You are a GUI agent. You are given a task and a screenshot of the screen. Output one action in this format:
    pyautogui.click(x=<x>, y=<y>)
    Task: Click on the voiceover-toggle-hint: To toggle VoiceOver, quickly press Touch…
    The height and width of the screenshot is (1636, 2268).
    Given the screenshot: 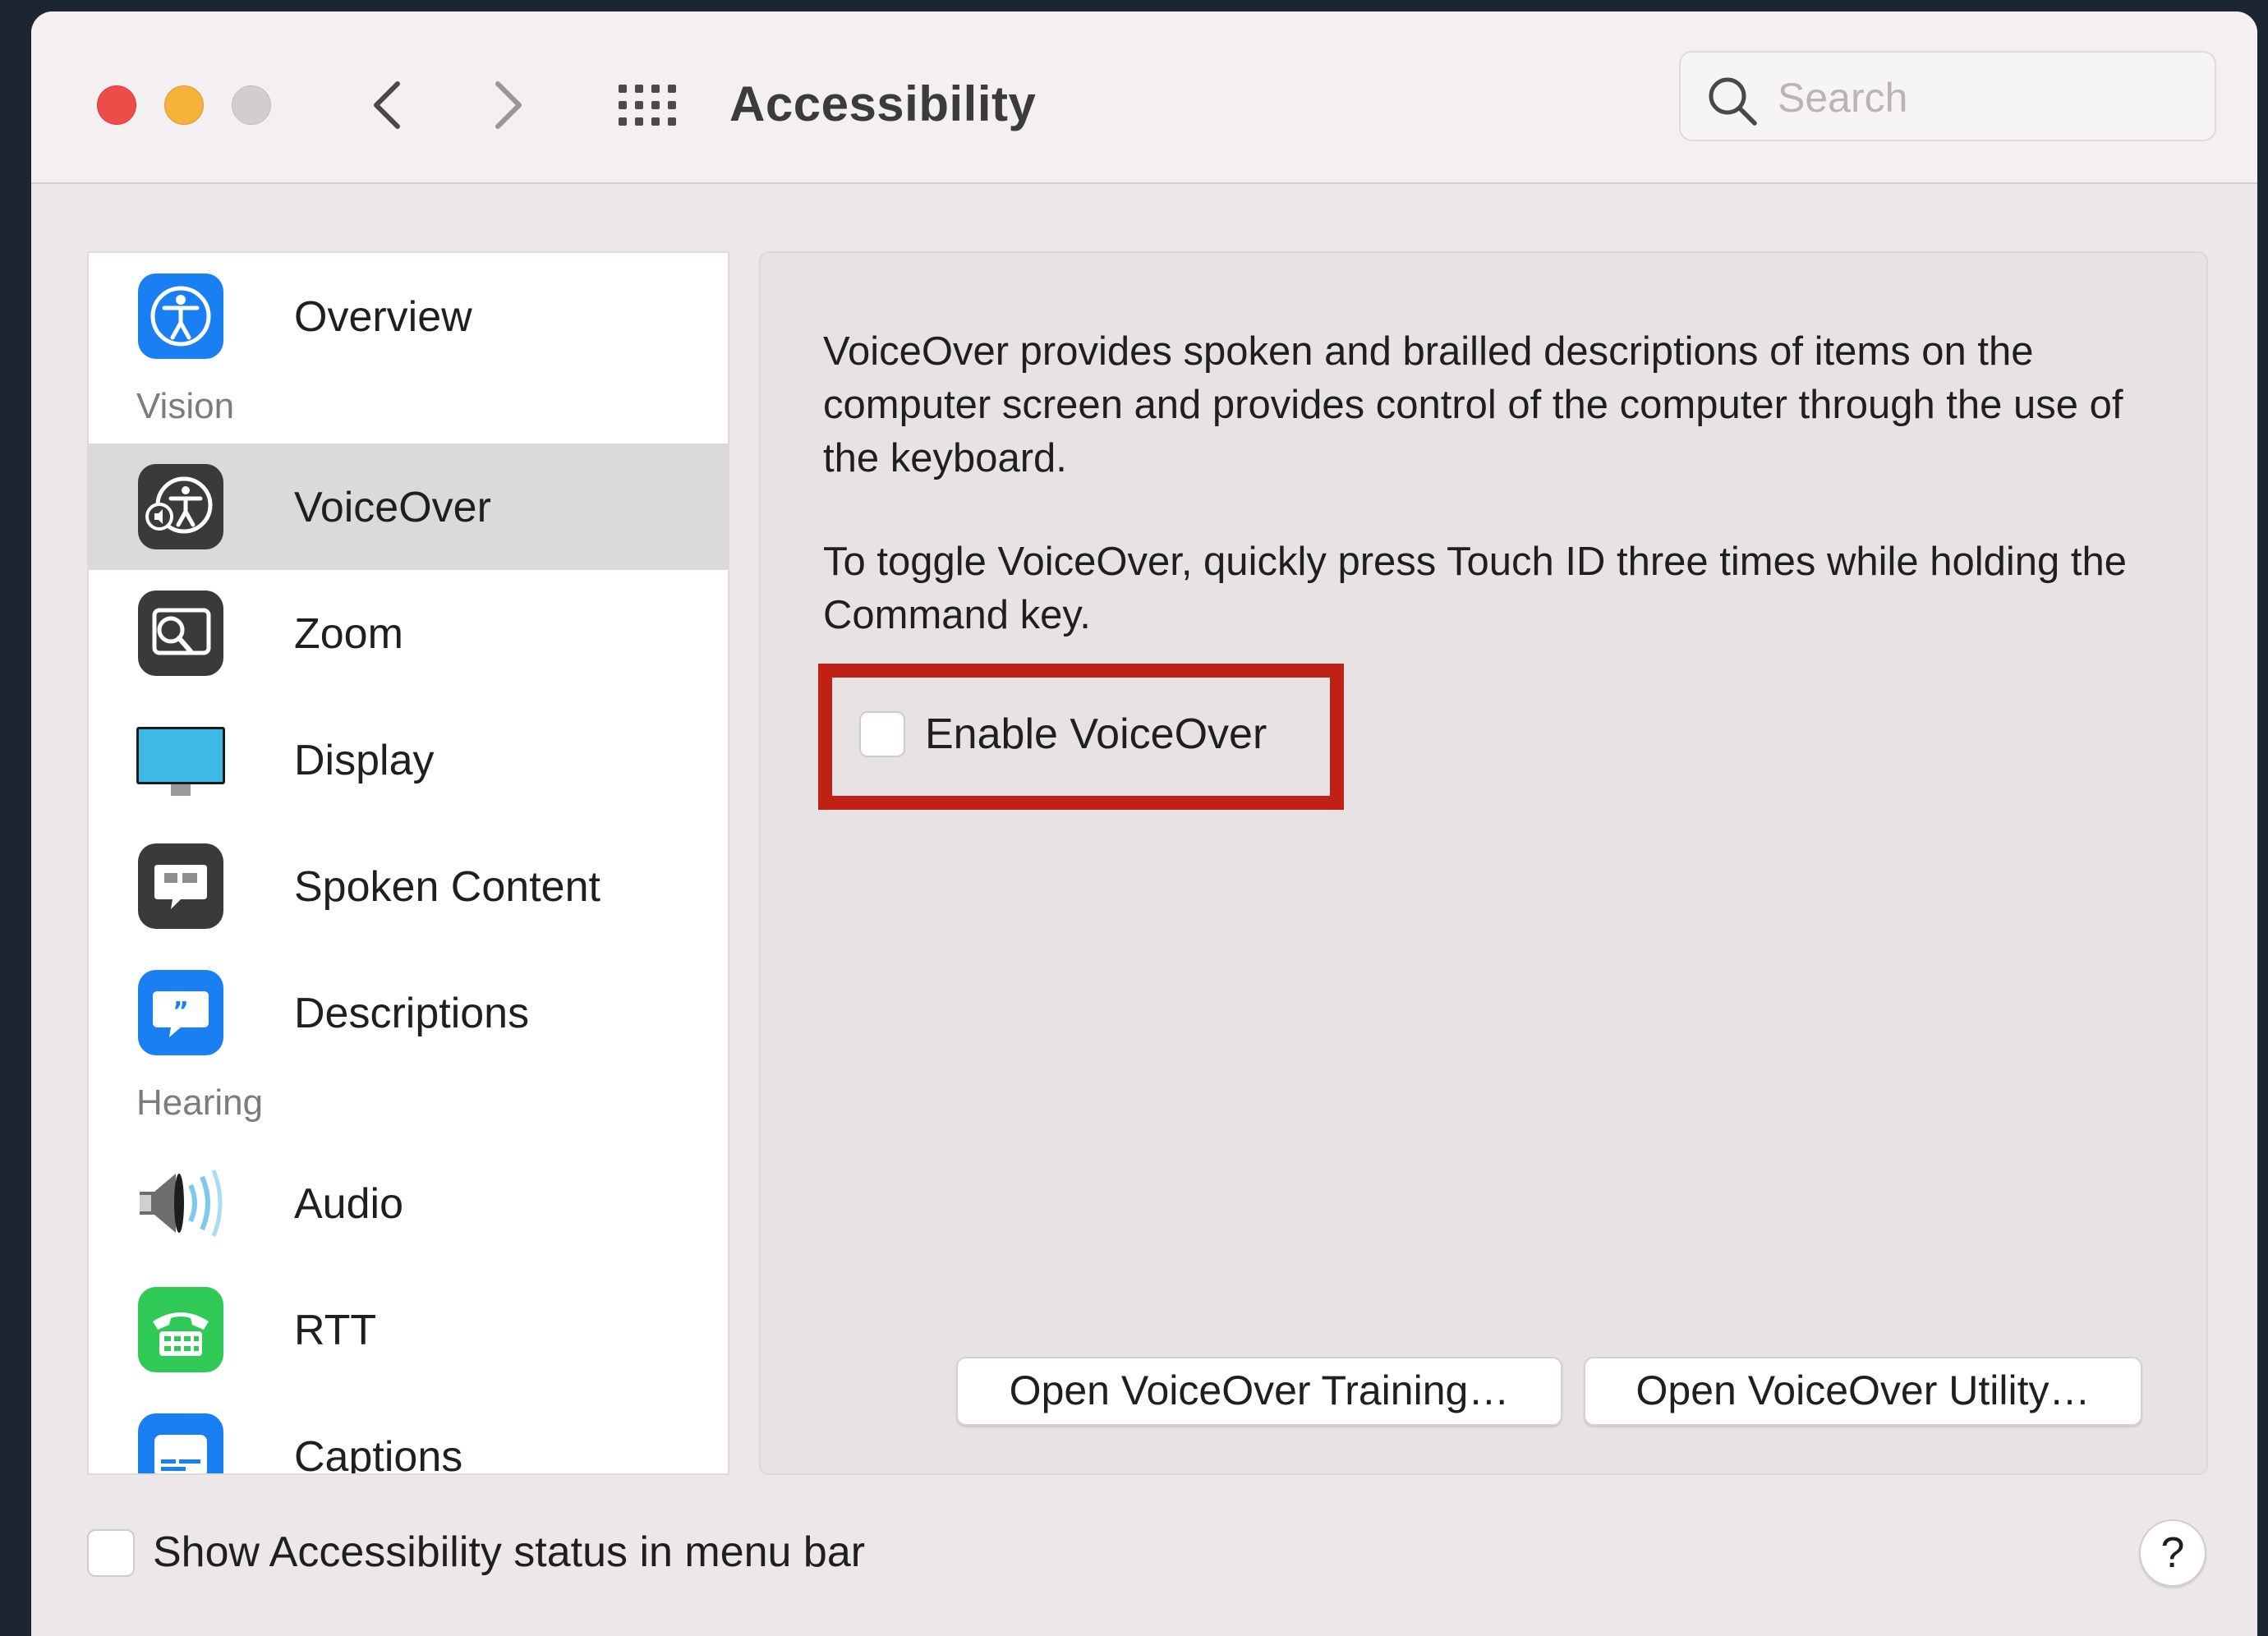 What is the action you would take?
    pyautogui.click(x=1475, y=588)
    